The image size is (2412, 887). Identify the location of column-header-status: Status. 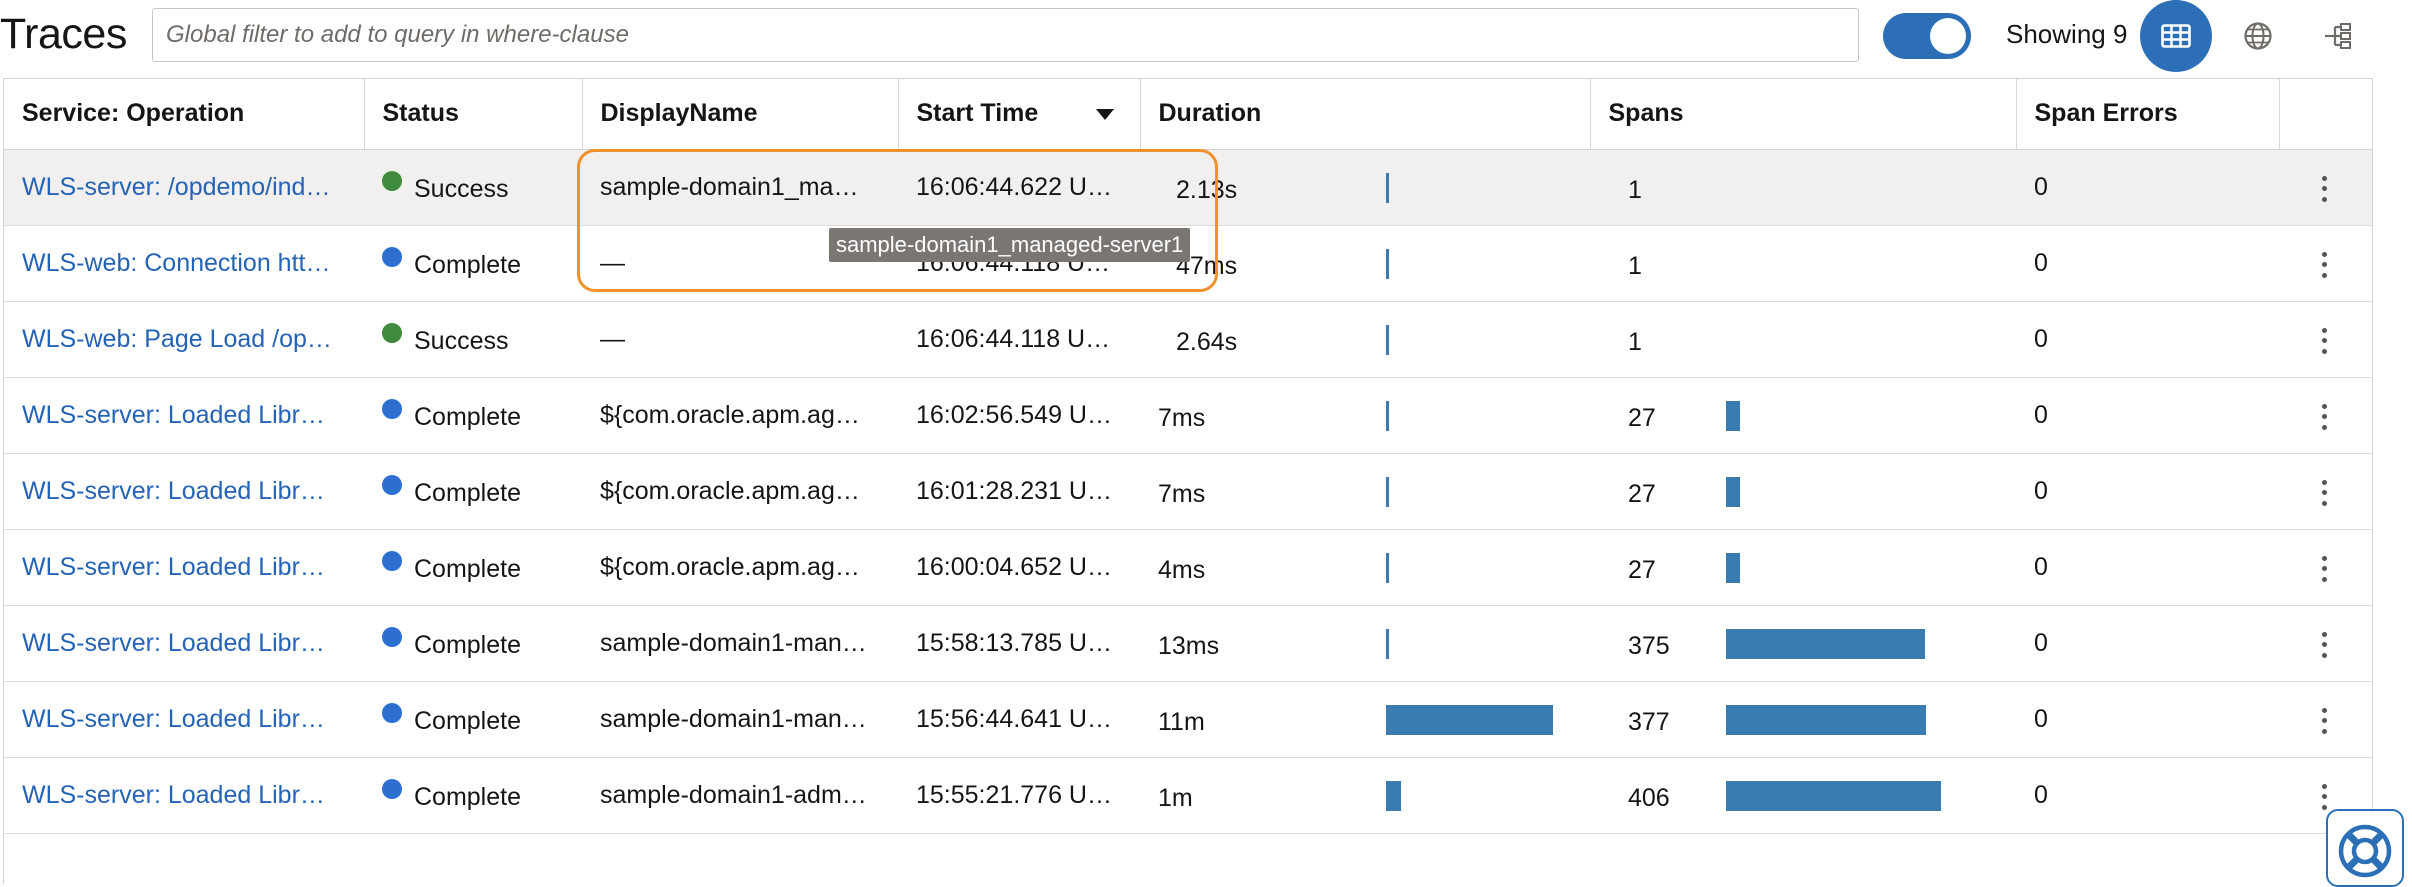
(473, 114).